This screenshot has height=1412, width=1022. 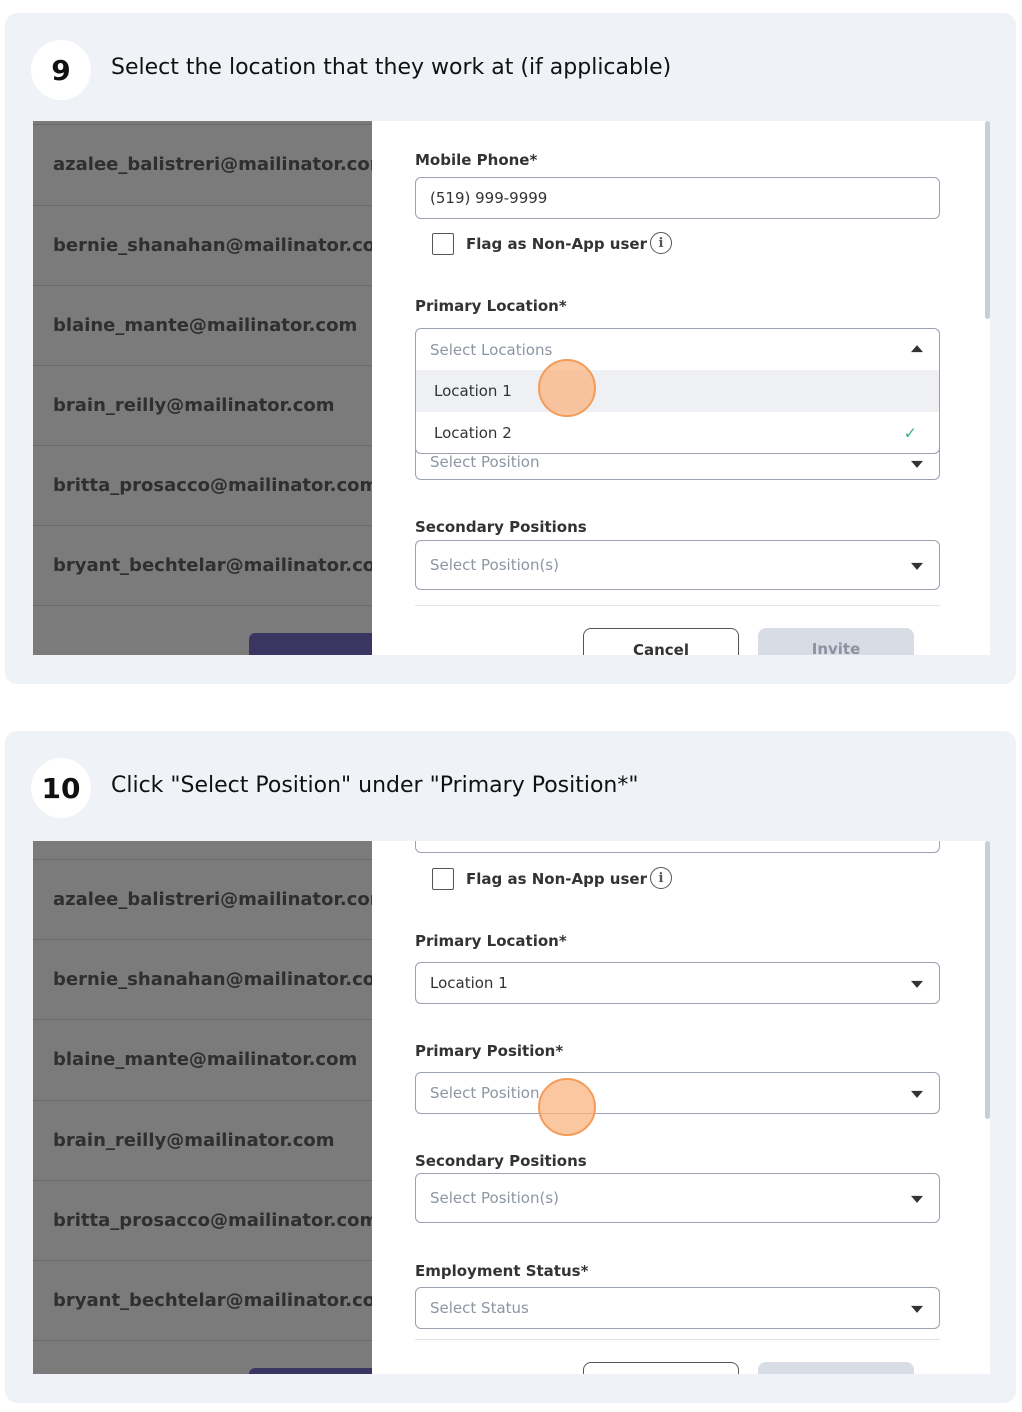 What do you see at coordinates (677, 1093) in the screenshot?
I see `primary-position-select: Select Position` at bounding box center [677, 1093].